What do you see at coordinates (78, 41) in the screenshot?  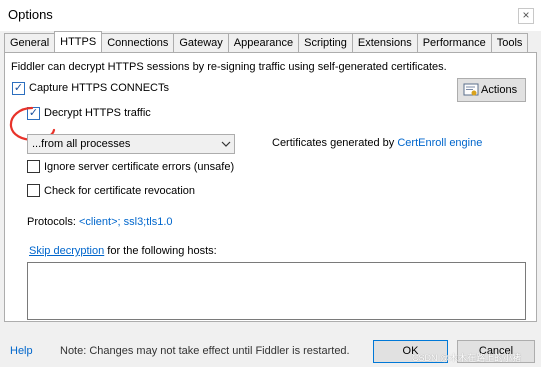 I see `tab-https: HTTPS` at bounding box center [78, 41].